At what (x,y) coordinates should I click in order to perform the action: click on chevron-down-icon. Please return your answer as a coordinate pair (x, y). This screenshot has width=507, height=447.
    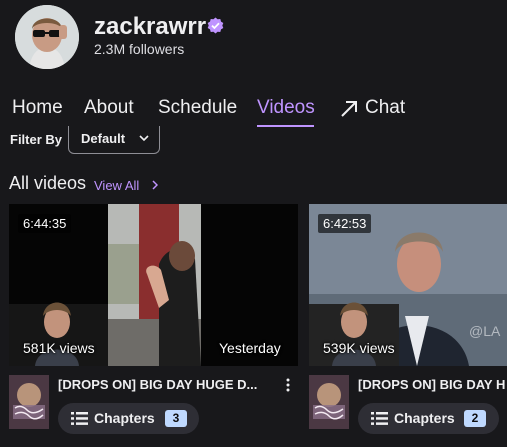
    Looking at the image, I should click on (144, 138).